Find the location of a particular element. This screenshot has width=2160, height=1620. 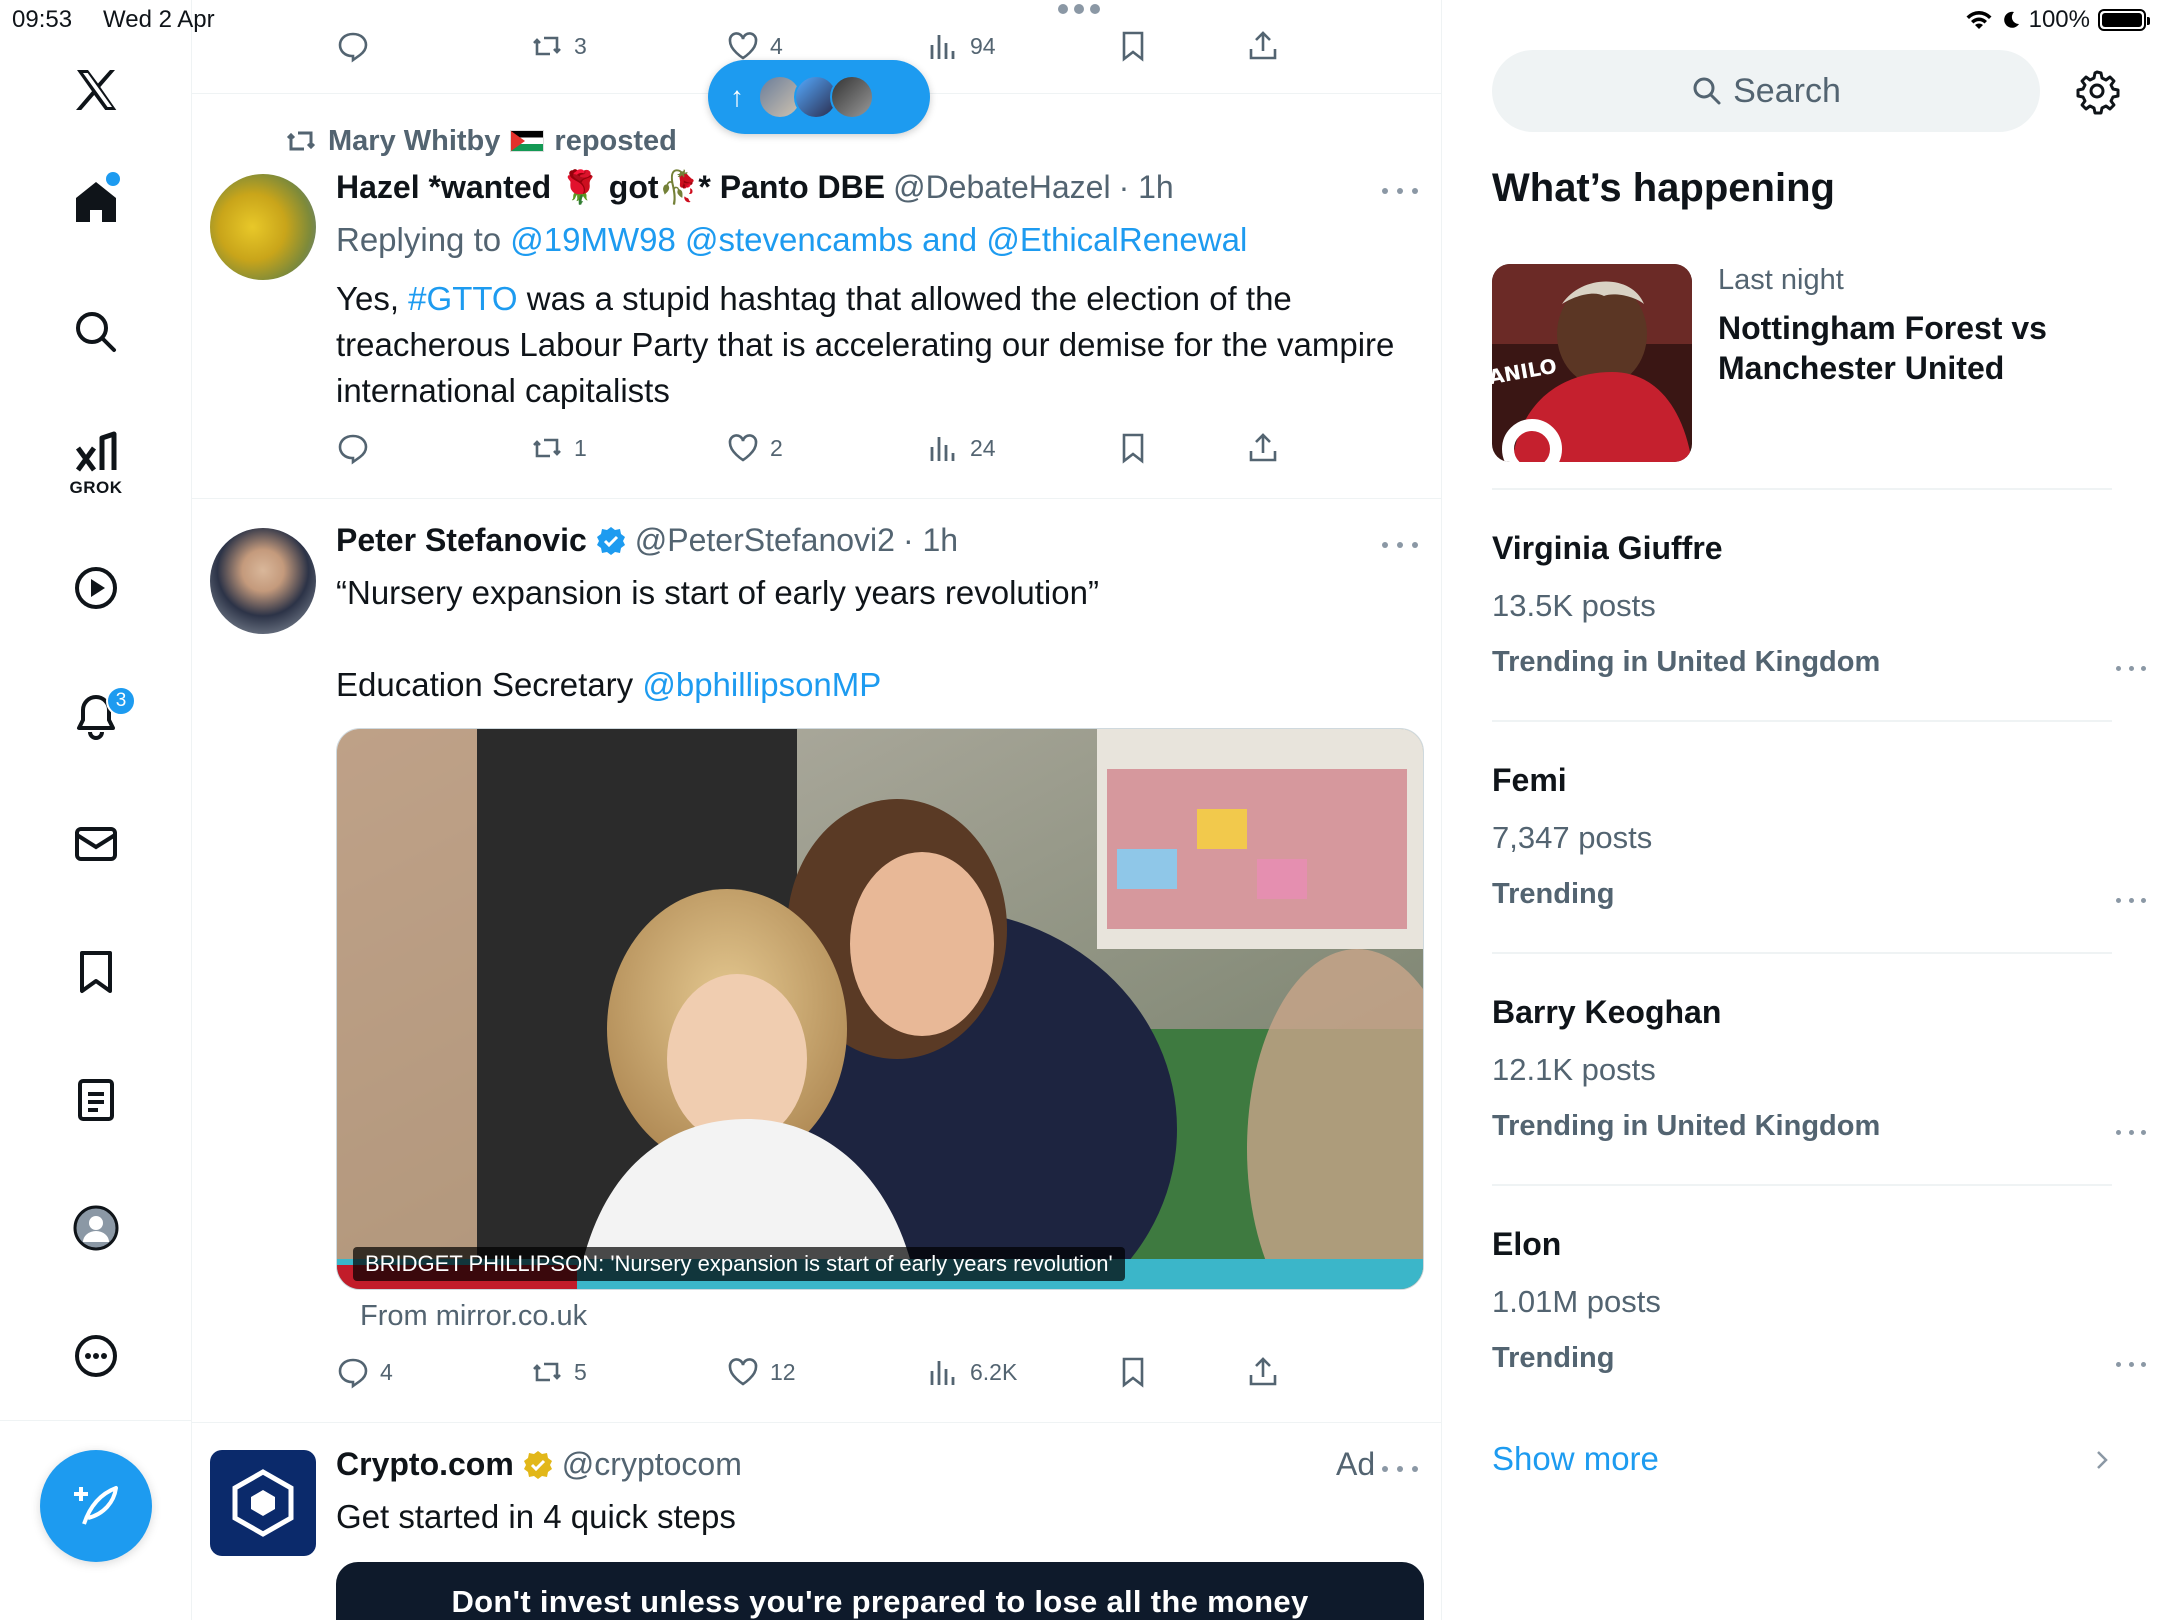

cryptocom-logo-icon is located at coordinates (263, 1503).